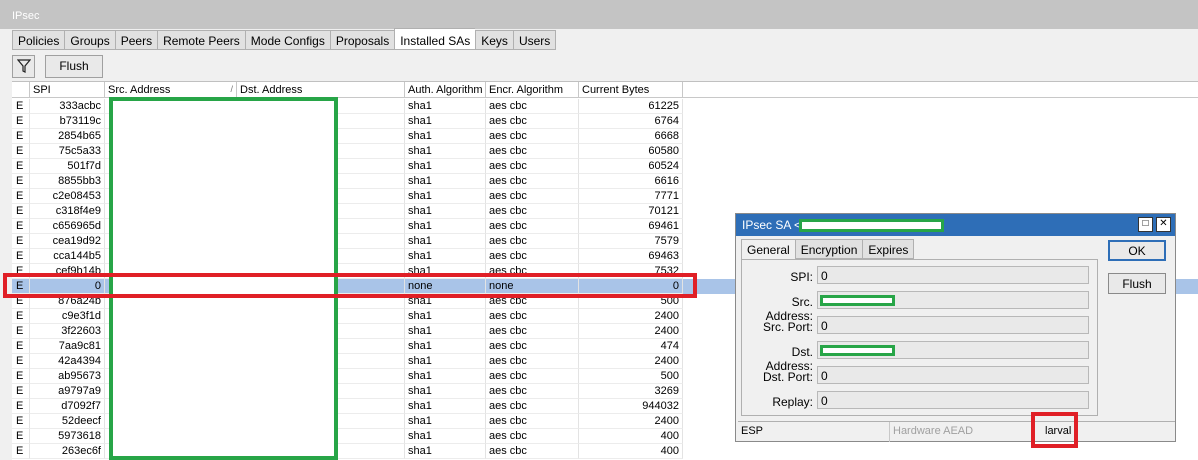  Describe the element at coordinates (792, 402) in the screenshot. I see `replay-label: Replay:` at that location.